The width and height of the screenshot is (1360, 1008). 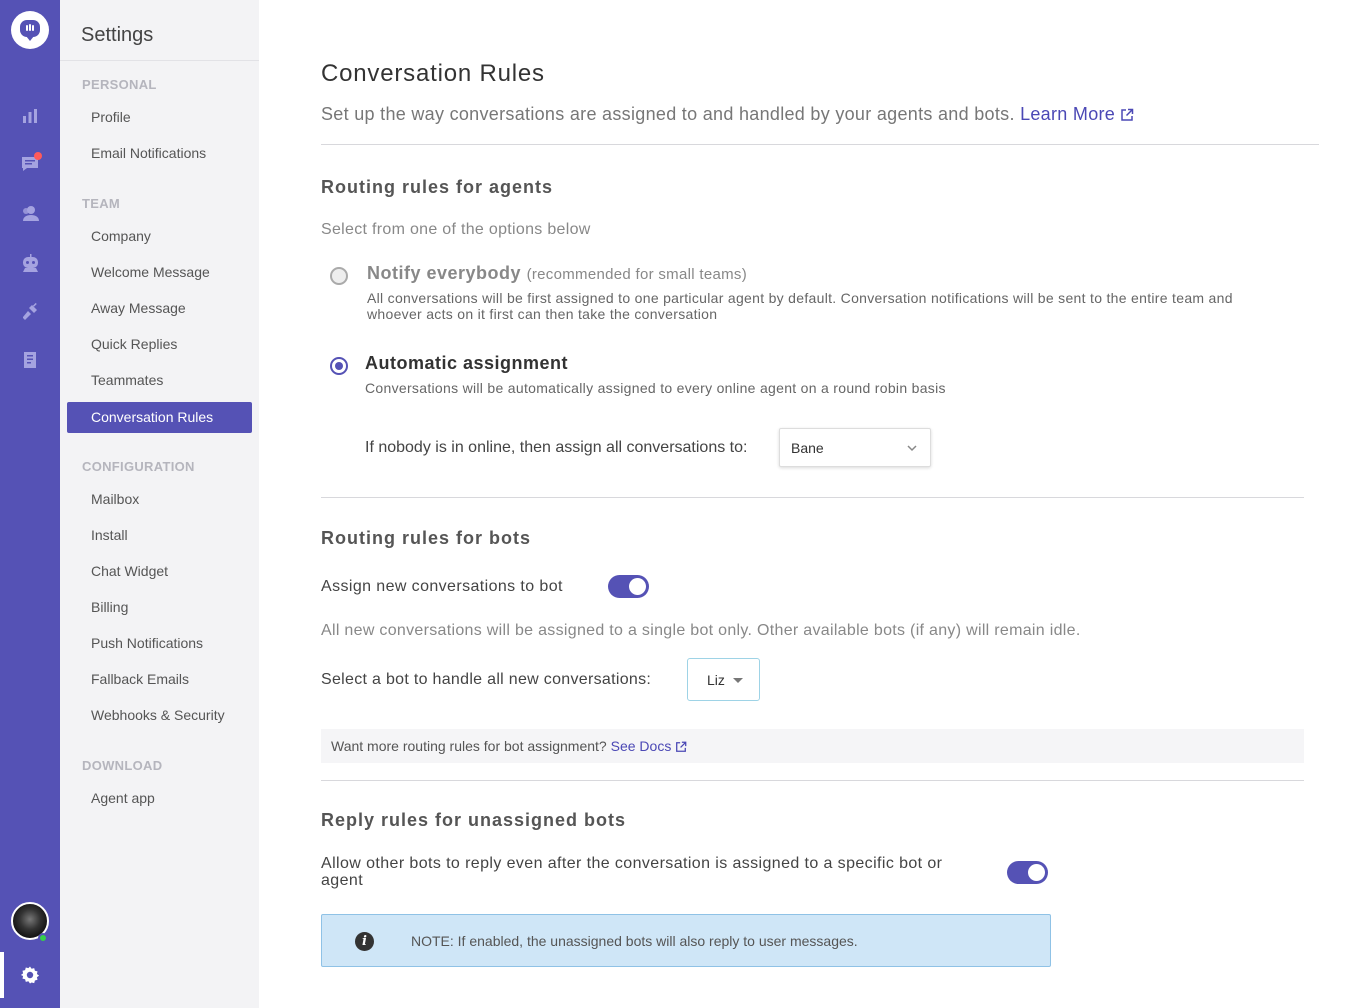 I want to click on notify-everybody-radio, so click(x=339, y=276).